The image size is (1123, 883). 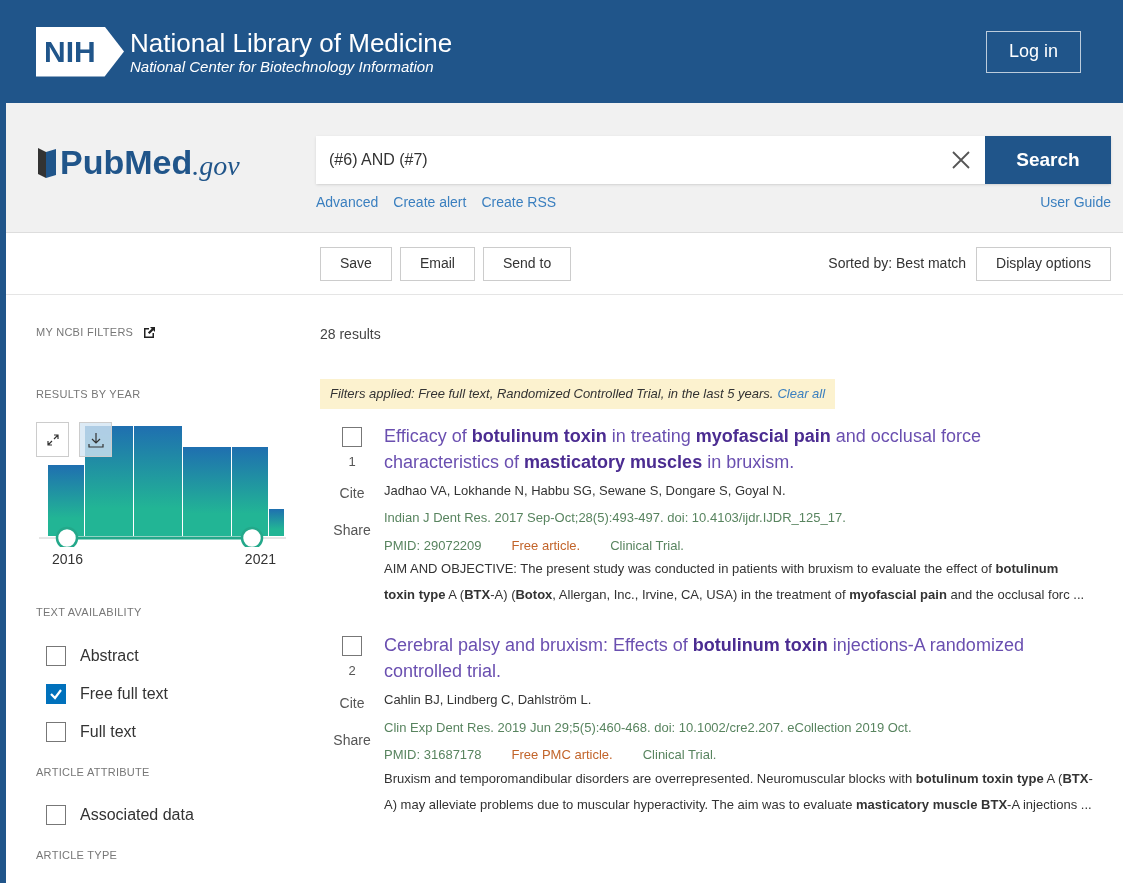 What do you see at coordinates (109, 655) in the screenshot?
I see `filter-label: Abstract` at bounding box center [109, 655].